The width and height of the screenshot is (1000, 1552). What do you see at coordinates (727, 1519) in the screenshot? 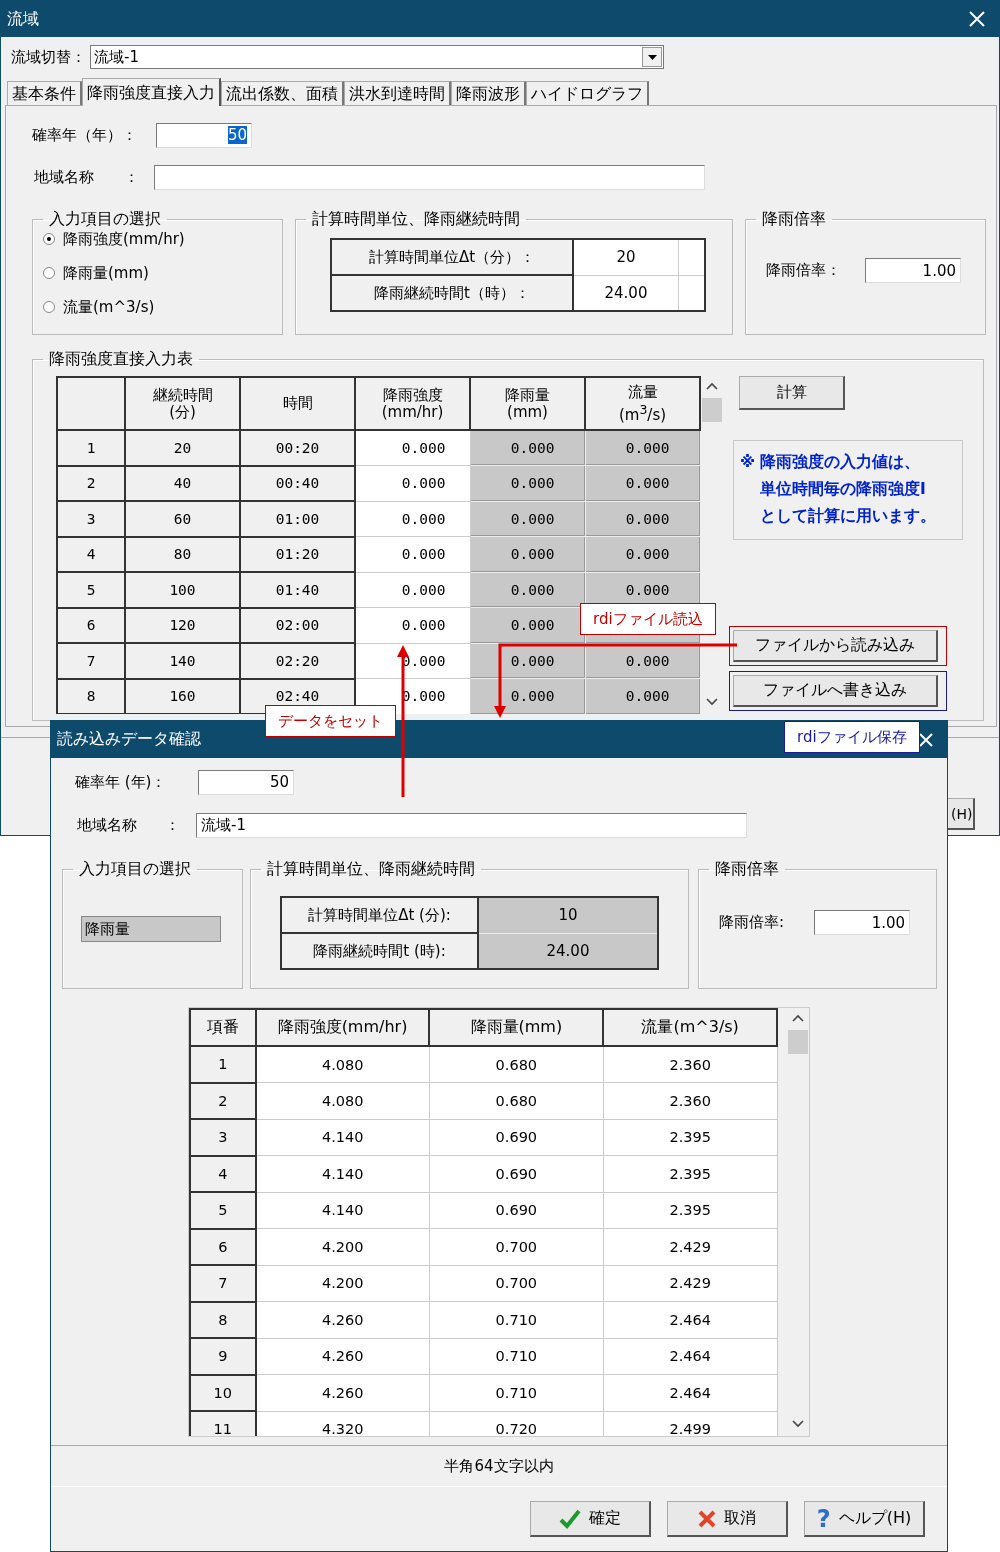
I see `cancel-button: 取消` at bounding box center [727, 1519].